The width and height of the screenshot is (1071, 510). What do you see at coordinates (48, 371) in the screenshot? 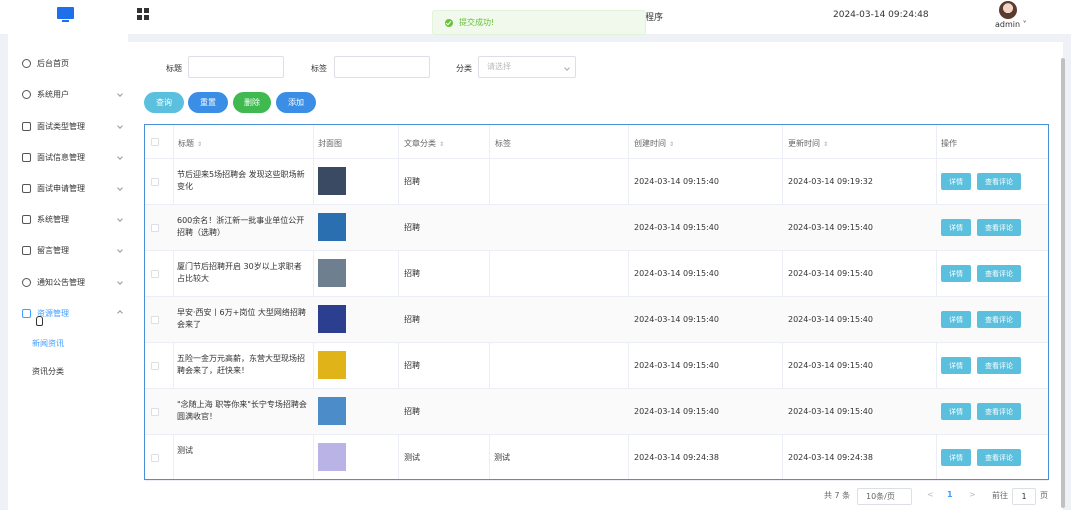
I see `sidebar-subitem-news-category: 资讯分类` at bounding box center [48, 371].